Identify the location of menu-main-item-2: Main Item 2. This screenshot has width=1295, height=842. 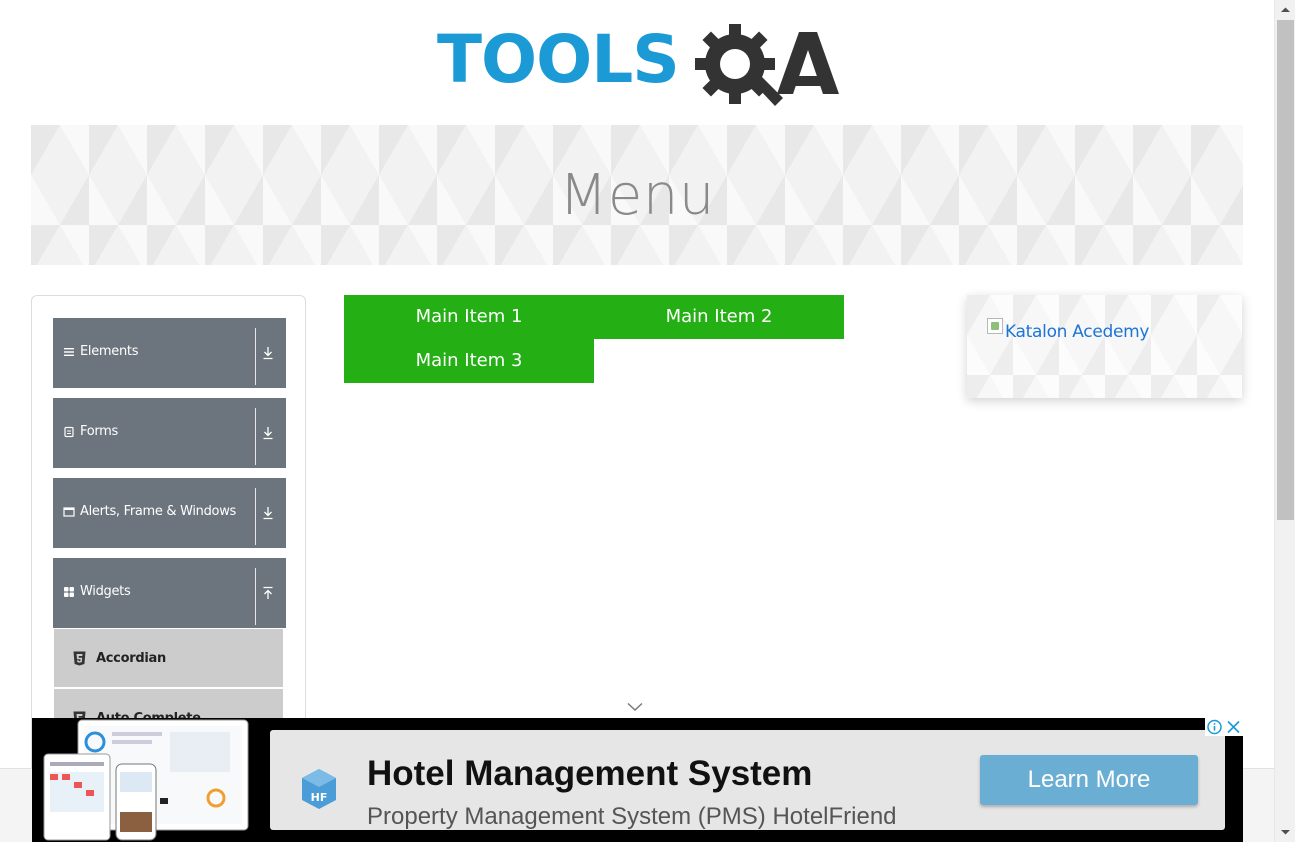
(719, 317).